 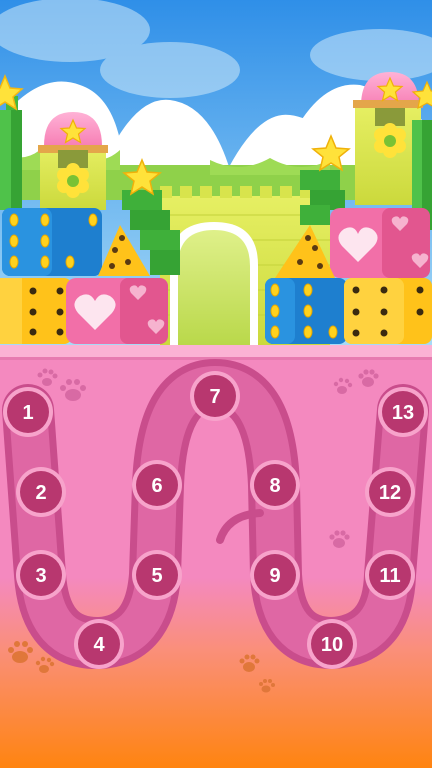 I want to click on level-button-1: 1, so click(x=28, y=412).